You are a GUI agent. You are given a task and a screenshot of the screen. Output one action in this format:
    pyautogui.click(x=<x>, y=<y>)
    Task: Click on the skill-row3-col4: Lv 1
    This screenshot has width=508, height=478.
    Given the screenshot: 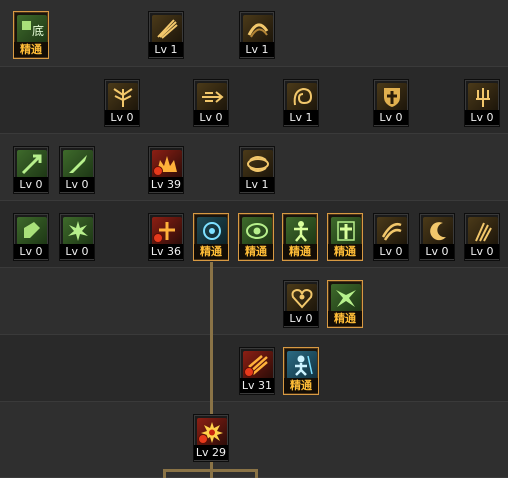 What is the action you would take?
    pyautogui.click(x=257, y=170)
    